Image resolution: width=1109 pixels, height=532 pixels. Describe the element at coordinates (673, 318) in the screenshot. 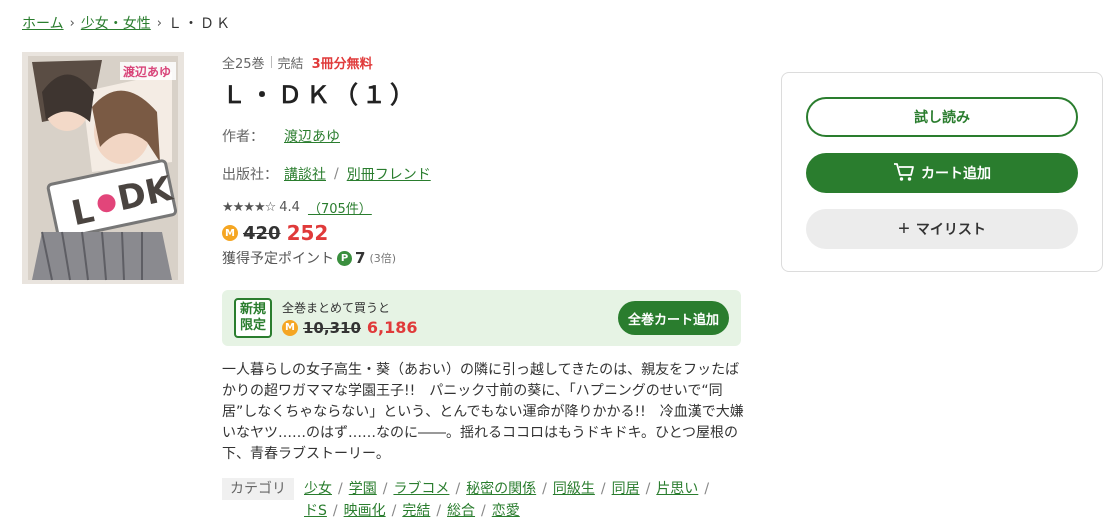

I see `add-all-to-cart-button: 全巻カート追加` at that location.